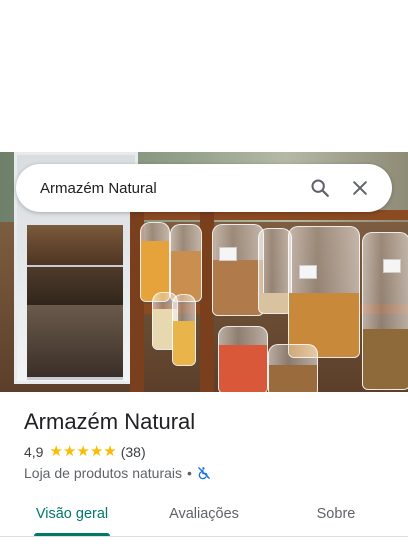 This screenshot has height=544, width=408. I want to click on rating-value: 4,9, so click(34, 452).